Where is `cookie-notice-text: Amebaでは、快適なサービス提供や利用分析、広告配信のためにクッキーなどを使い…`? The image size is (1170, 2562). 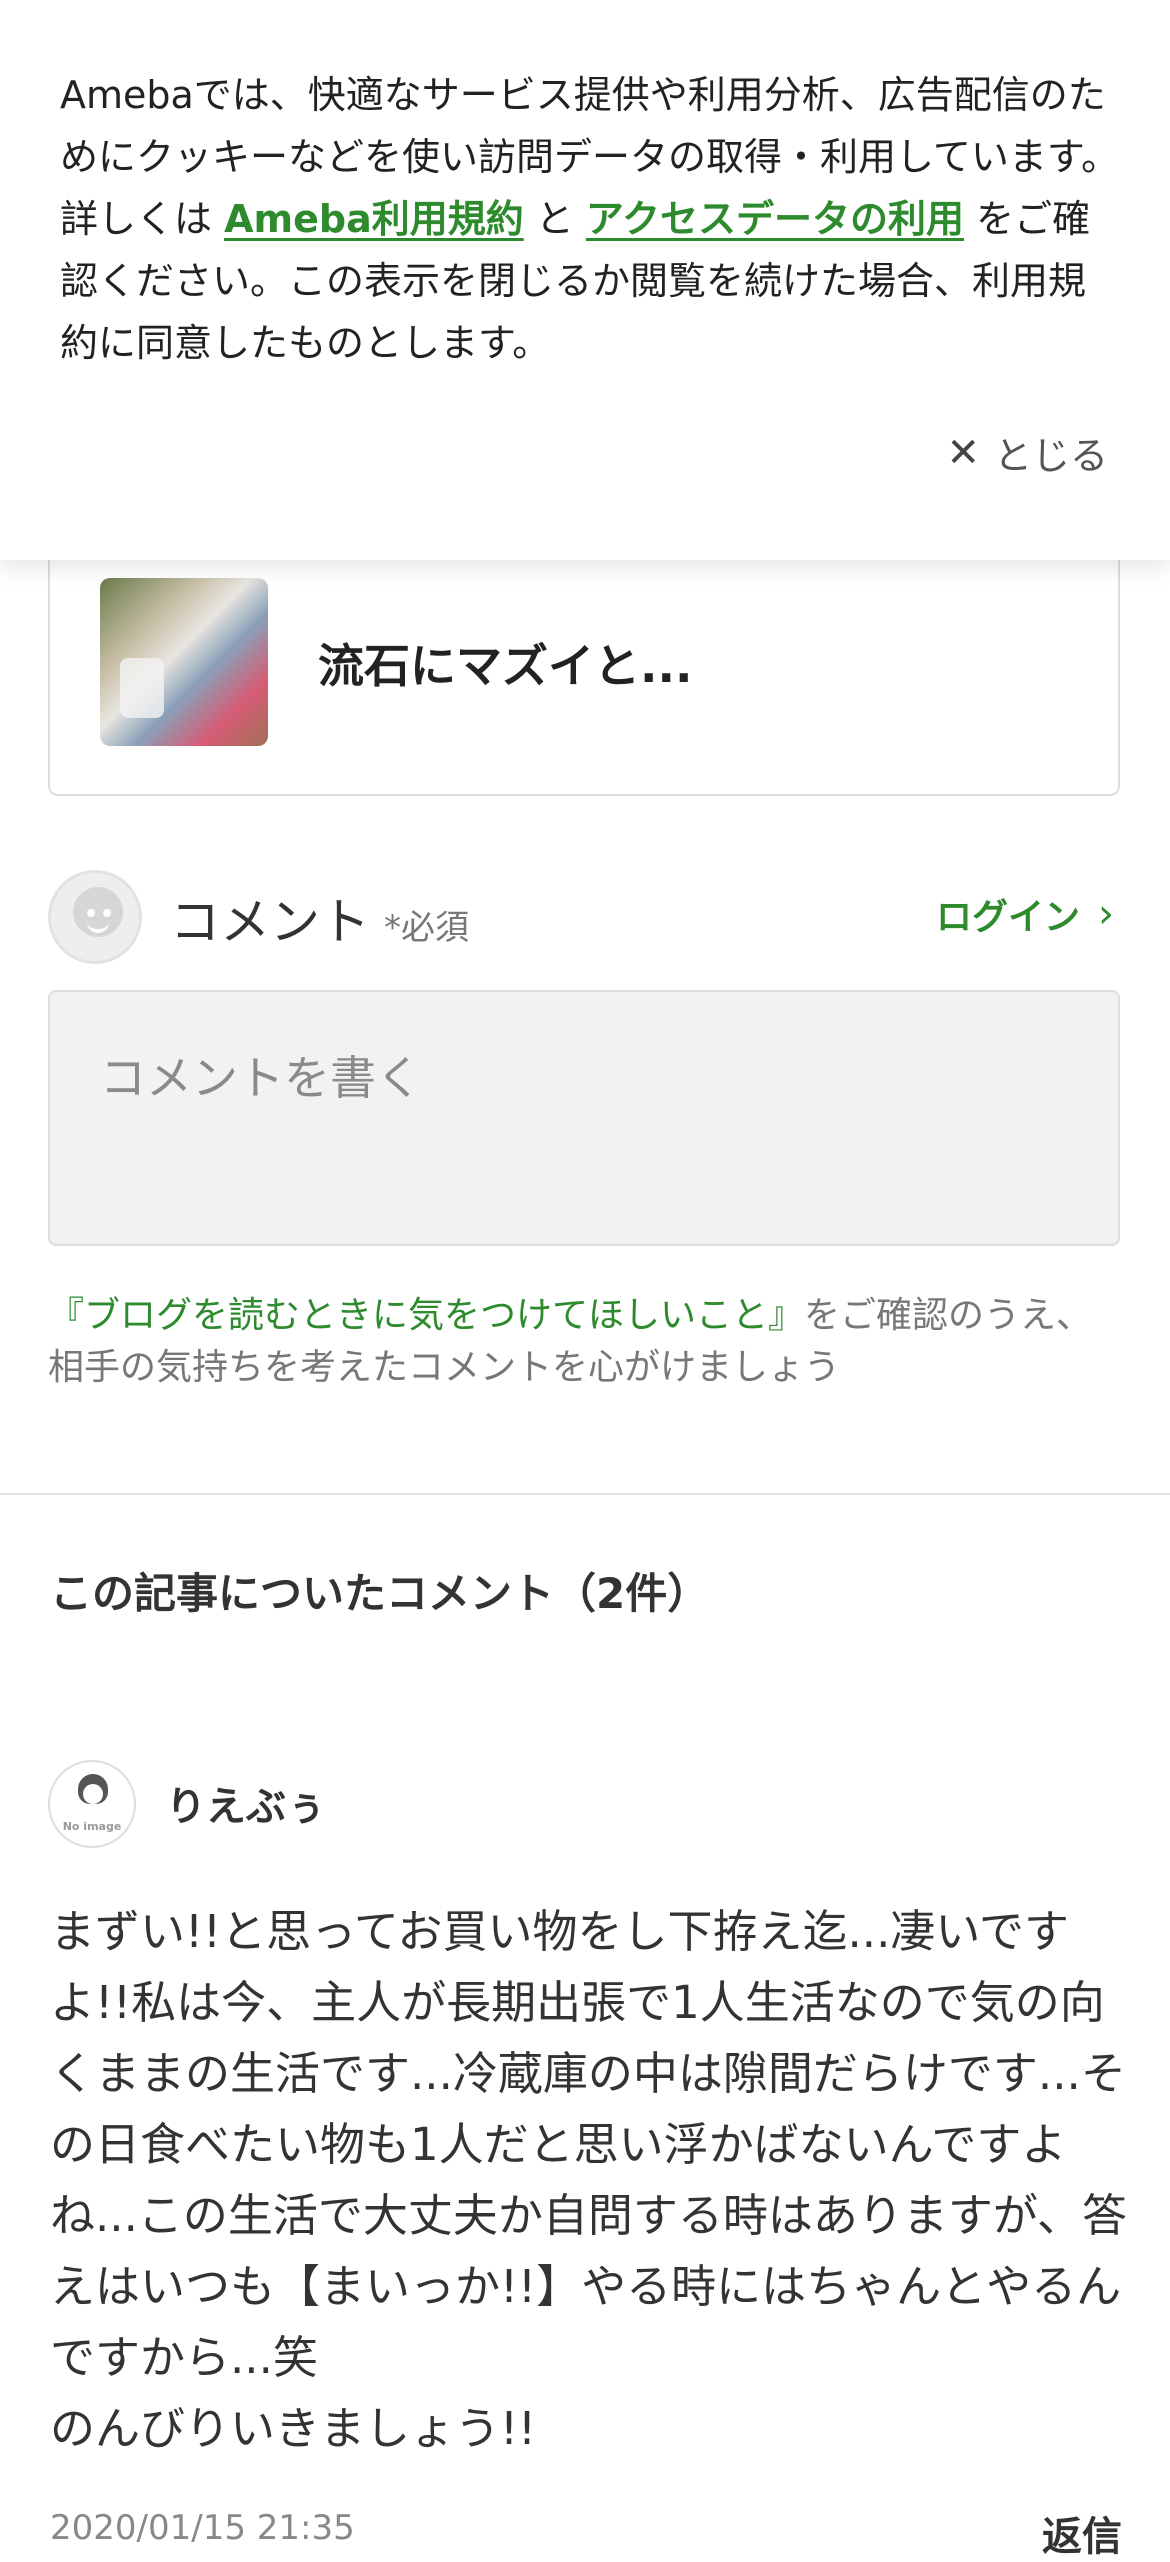 cookie-notice-text: Amebaでは、快適なサービス提供や利用分析、広告配信のためにクッキーなどを使い… is located at coordinates (590, 219).